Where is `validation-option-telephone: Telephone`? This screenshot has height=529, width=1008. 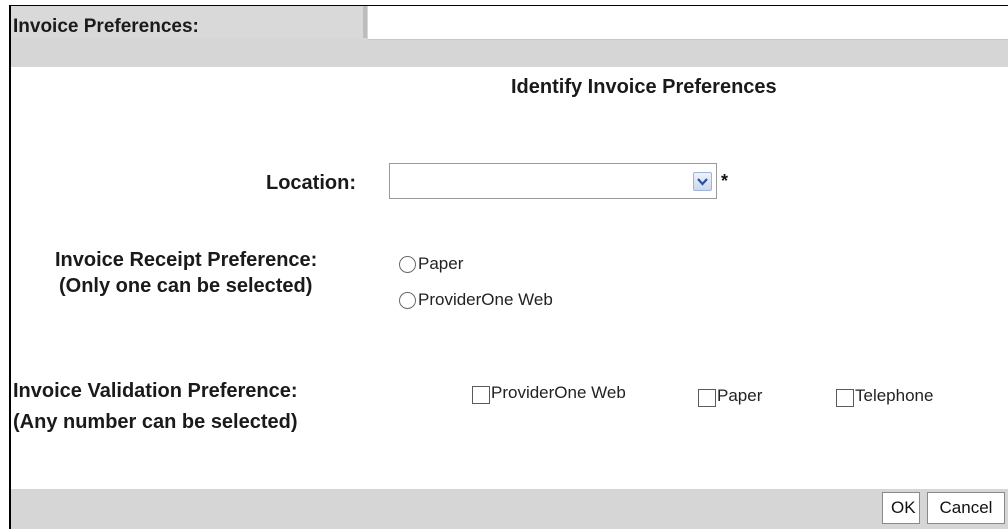 validation-option-telephone: Telephone is located at coordinates (884, 396).